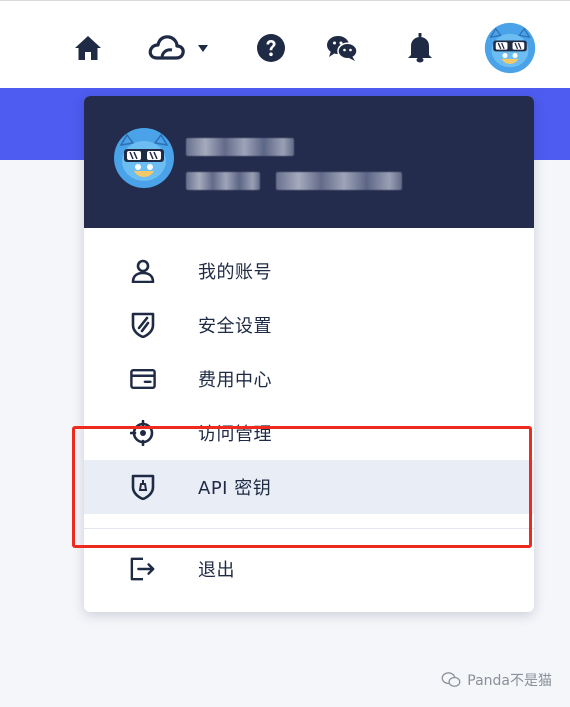 The width and height of the screenshot is (570, 707). Describe the element at coordinates (143, 325) in the screenshot. I see `shield-icon` at that location.